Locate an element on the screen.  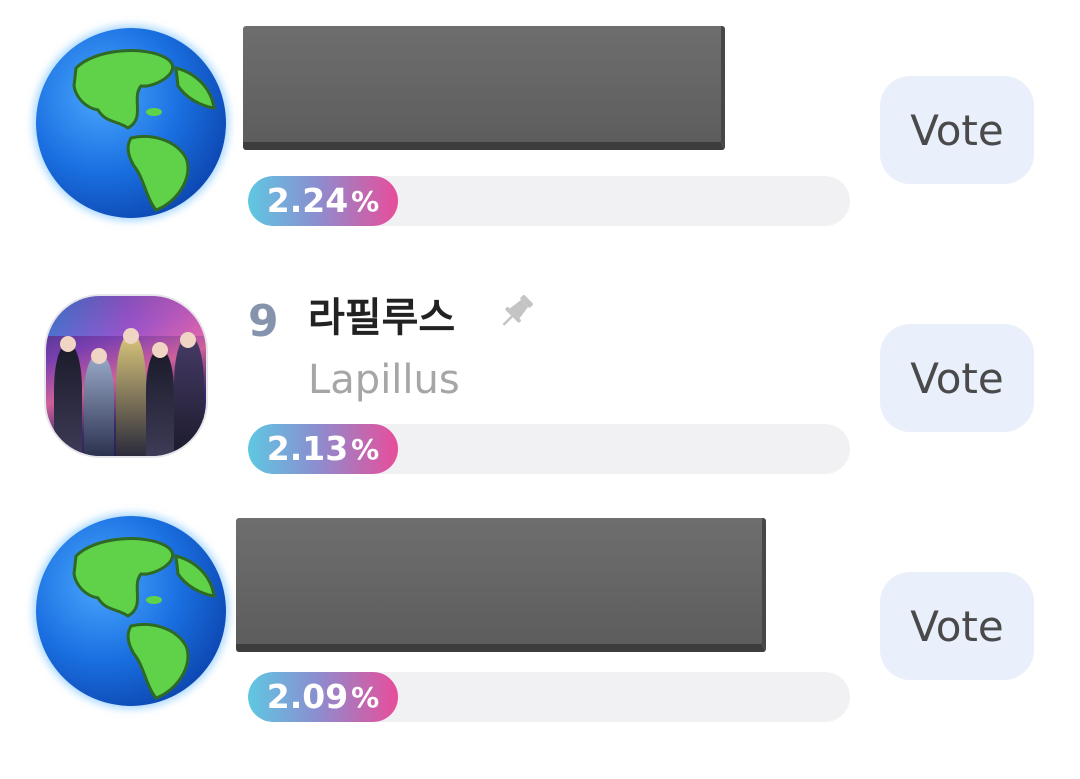
vote-progress-bar: 2.09% is located at coordinates (549, 697).